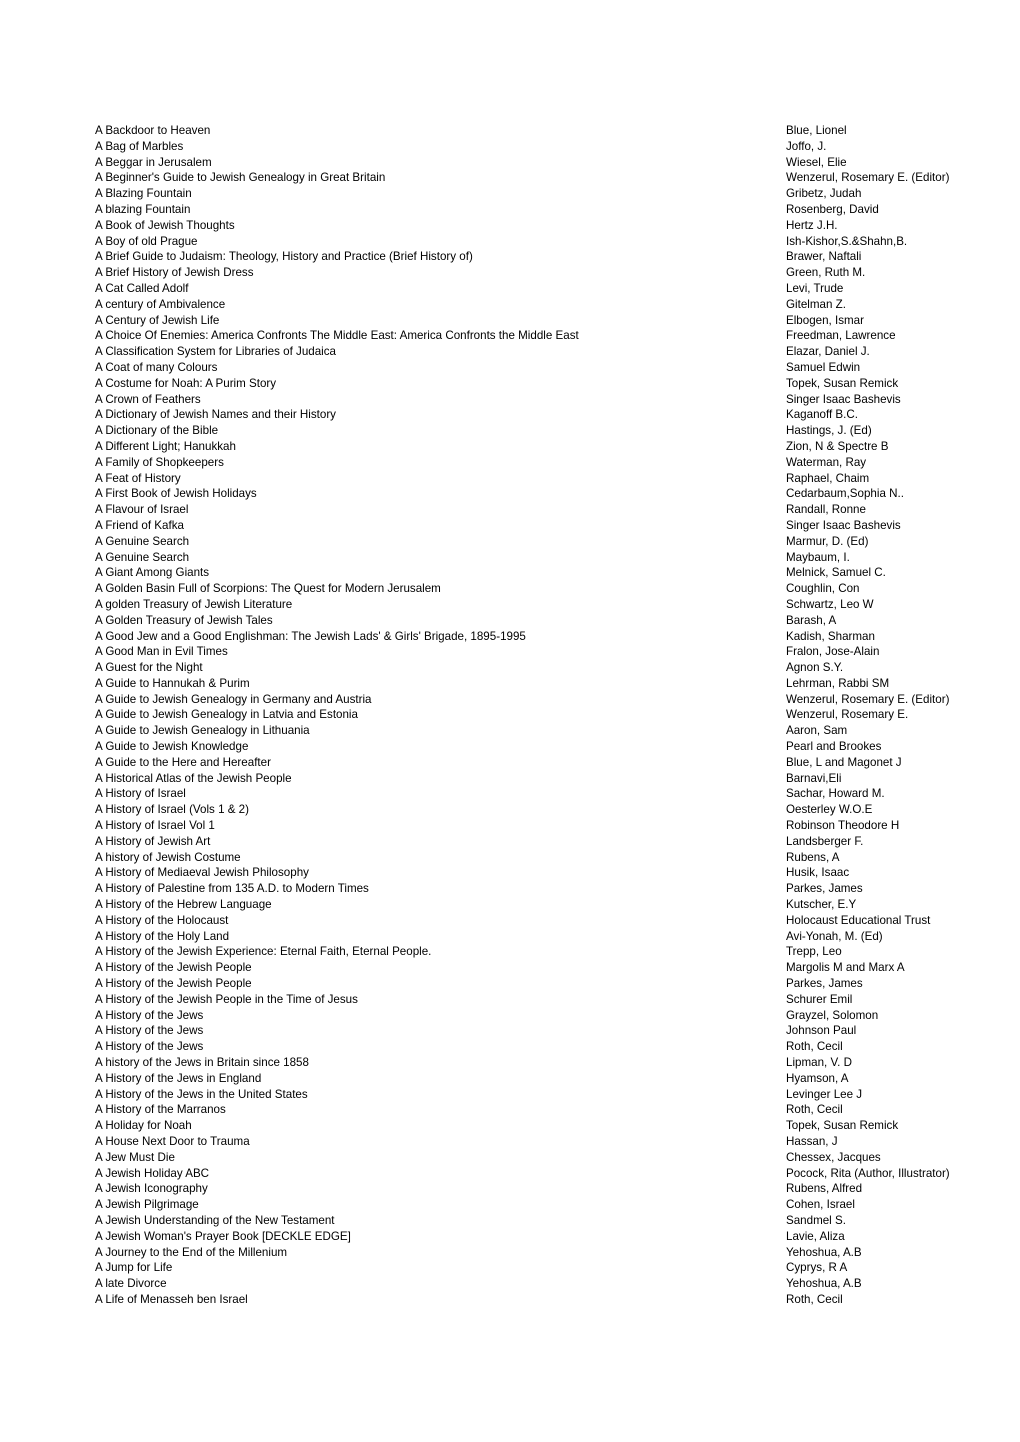 This screenshot has width=1020, height=1442. Describe the element at coordinates (510, 321) in the screenshot. I see `book-row: A Century of Jewish Life Elbogen, Ismar` at that location.